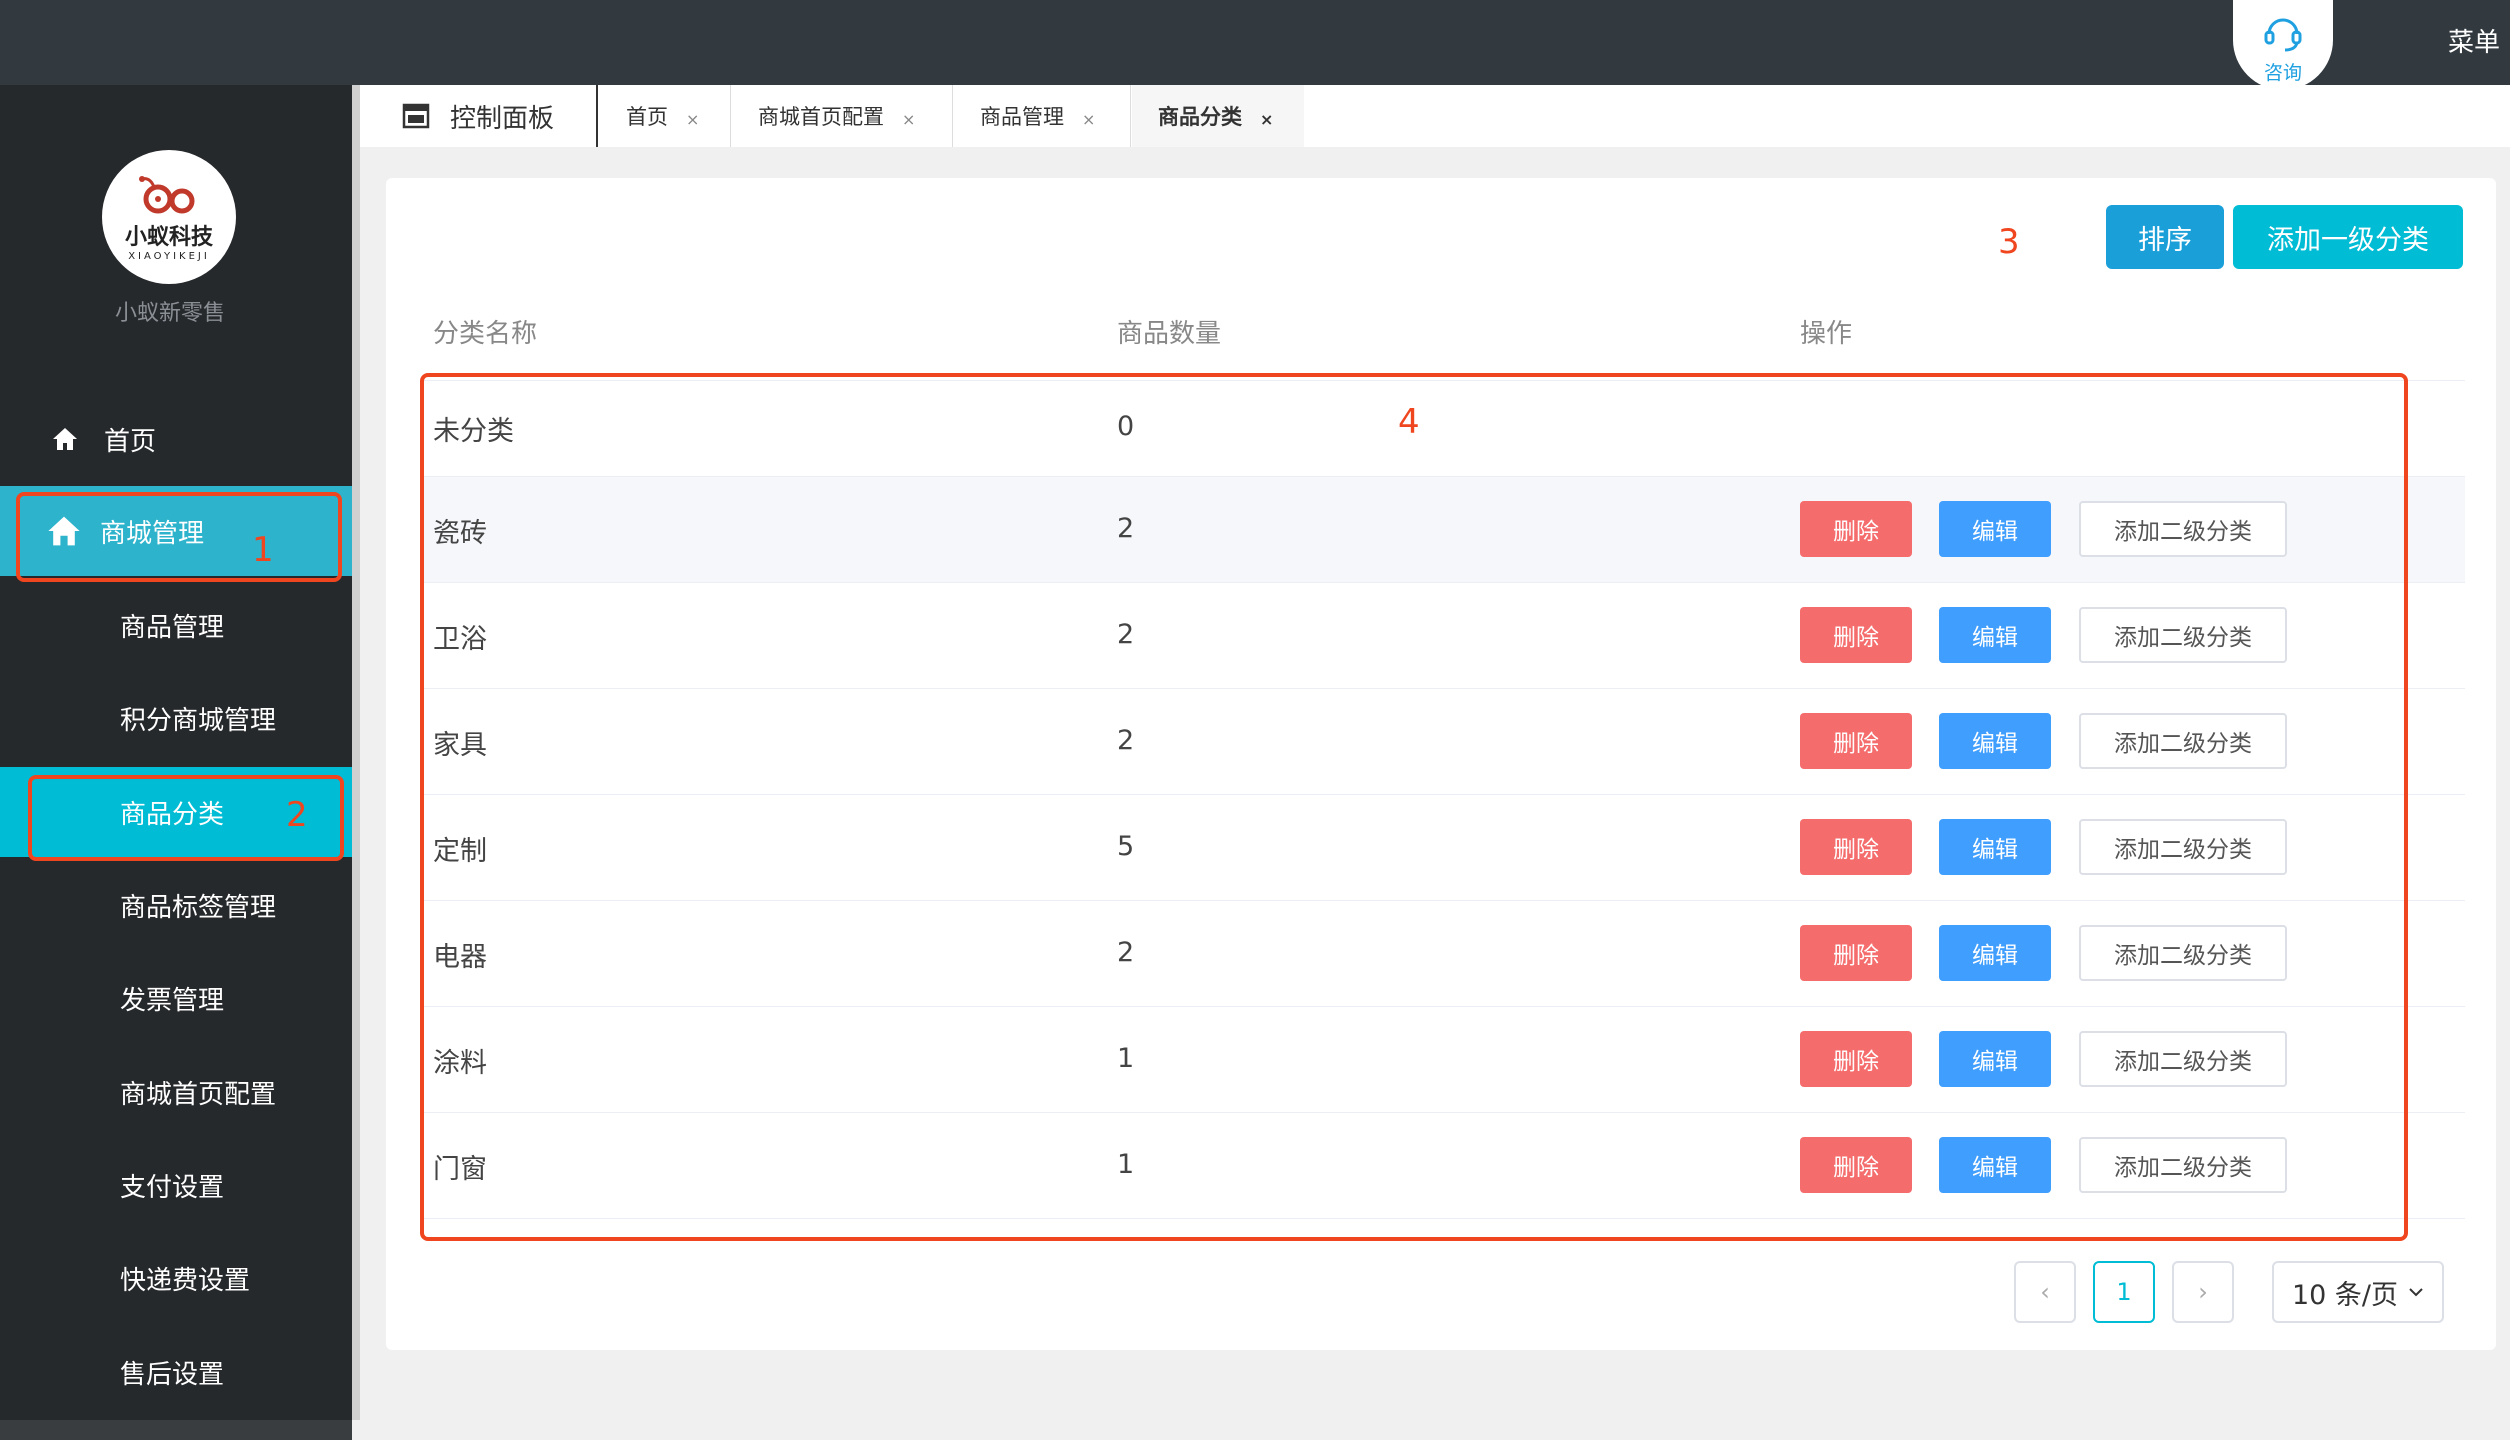 This screenshot has height=1440, width=2510. What do you see at coordinates (2282, 73) in the screenshot?
I see `consult-label: 咨询` at bounding box center [2282, 73].